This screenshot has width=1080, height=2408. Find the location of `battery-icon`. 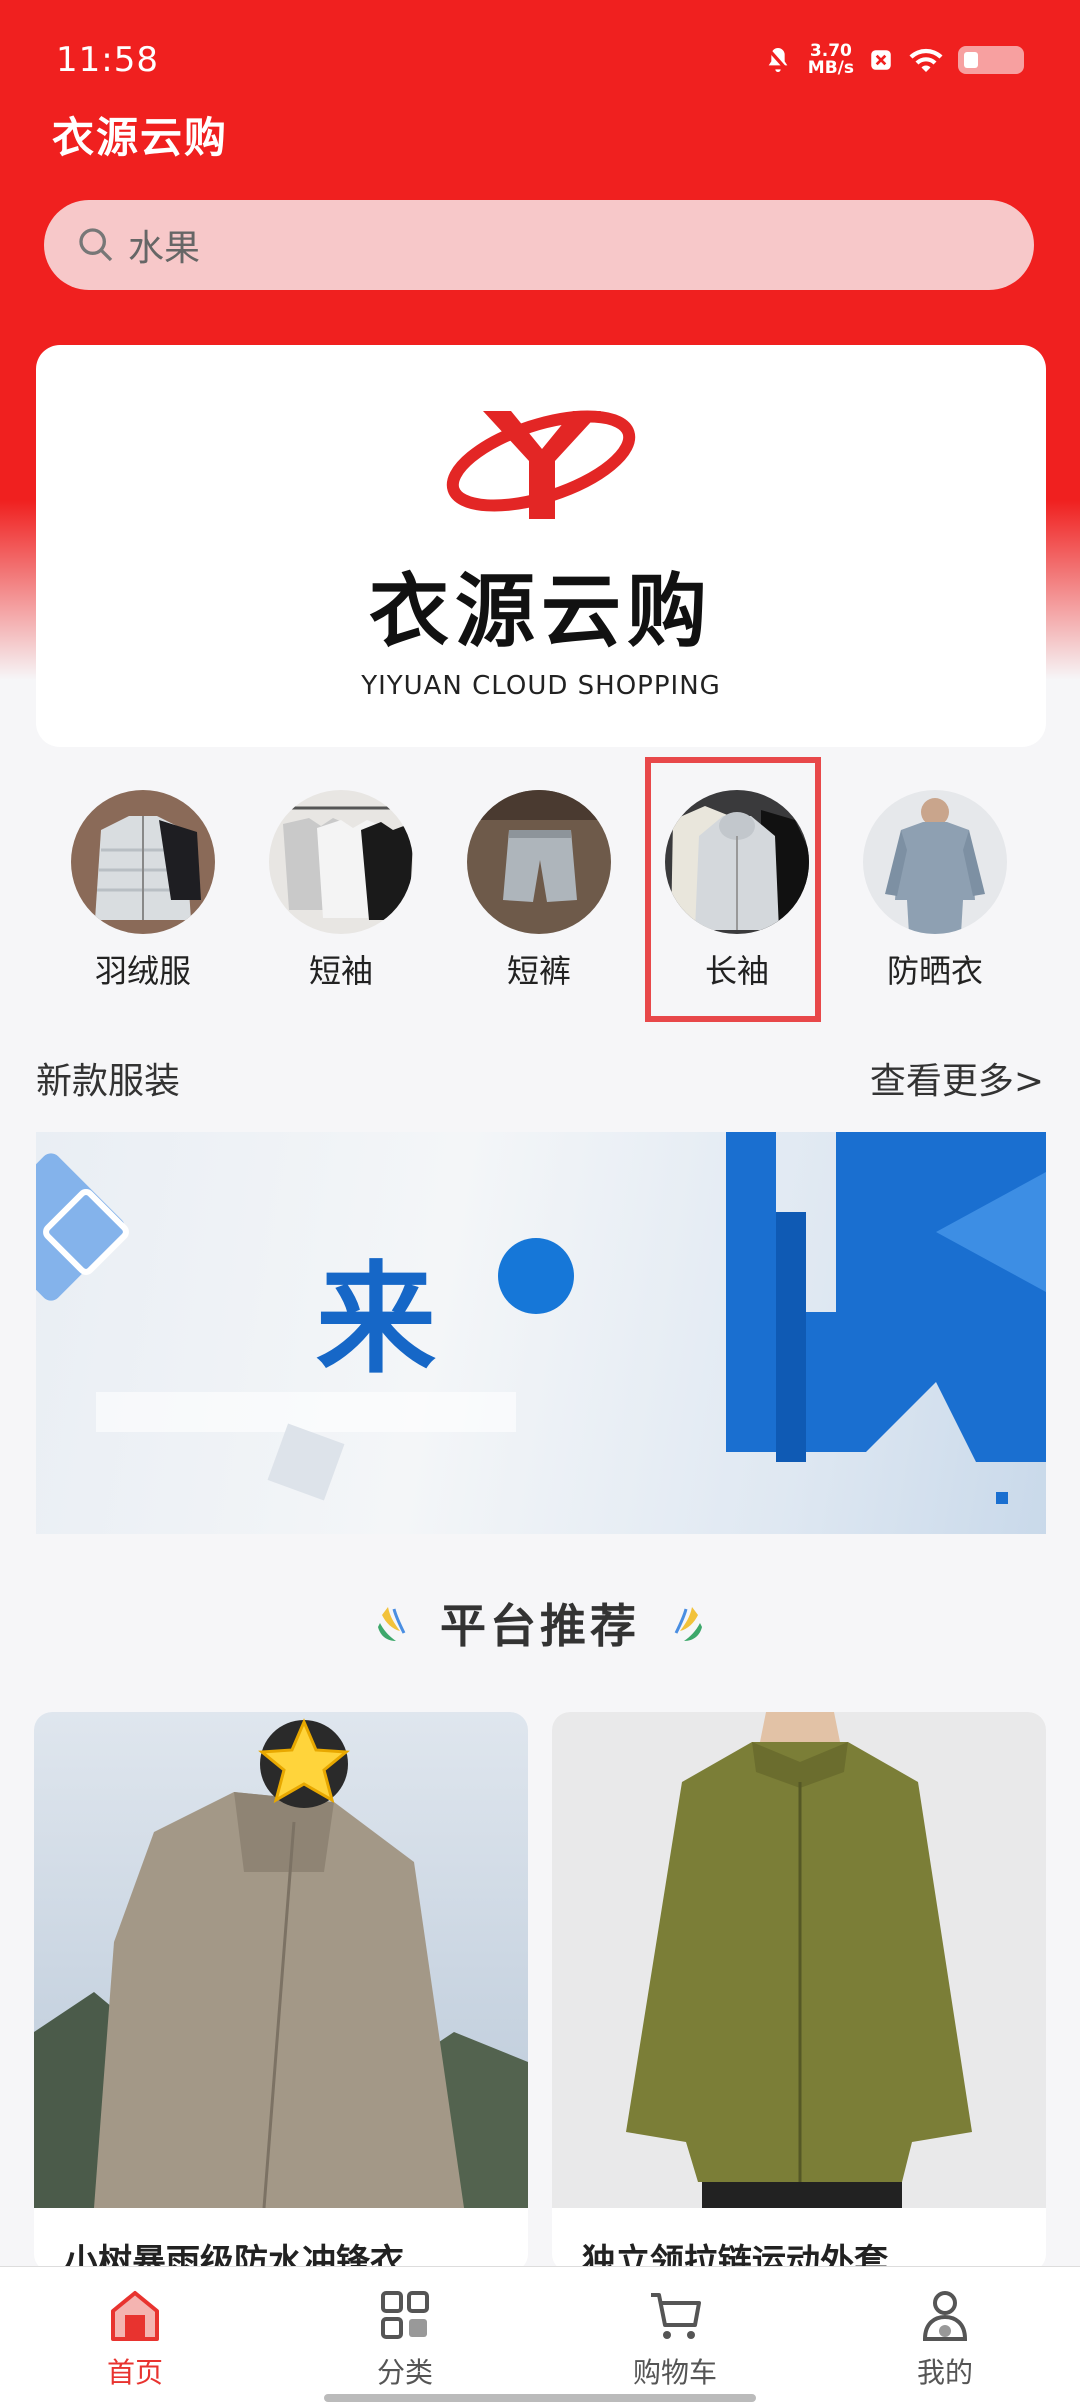

battery-icon is located at coordinates (991, 60).